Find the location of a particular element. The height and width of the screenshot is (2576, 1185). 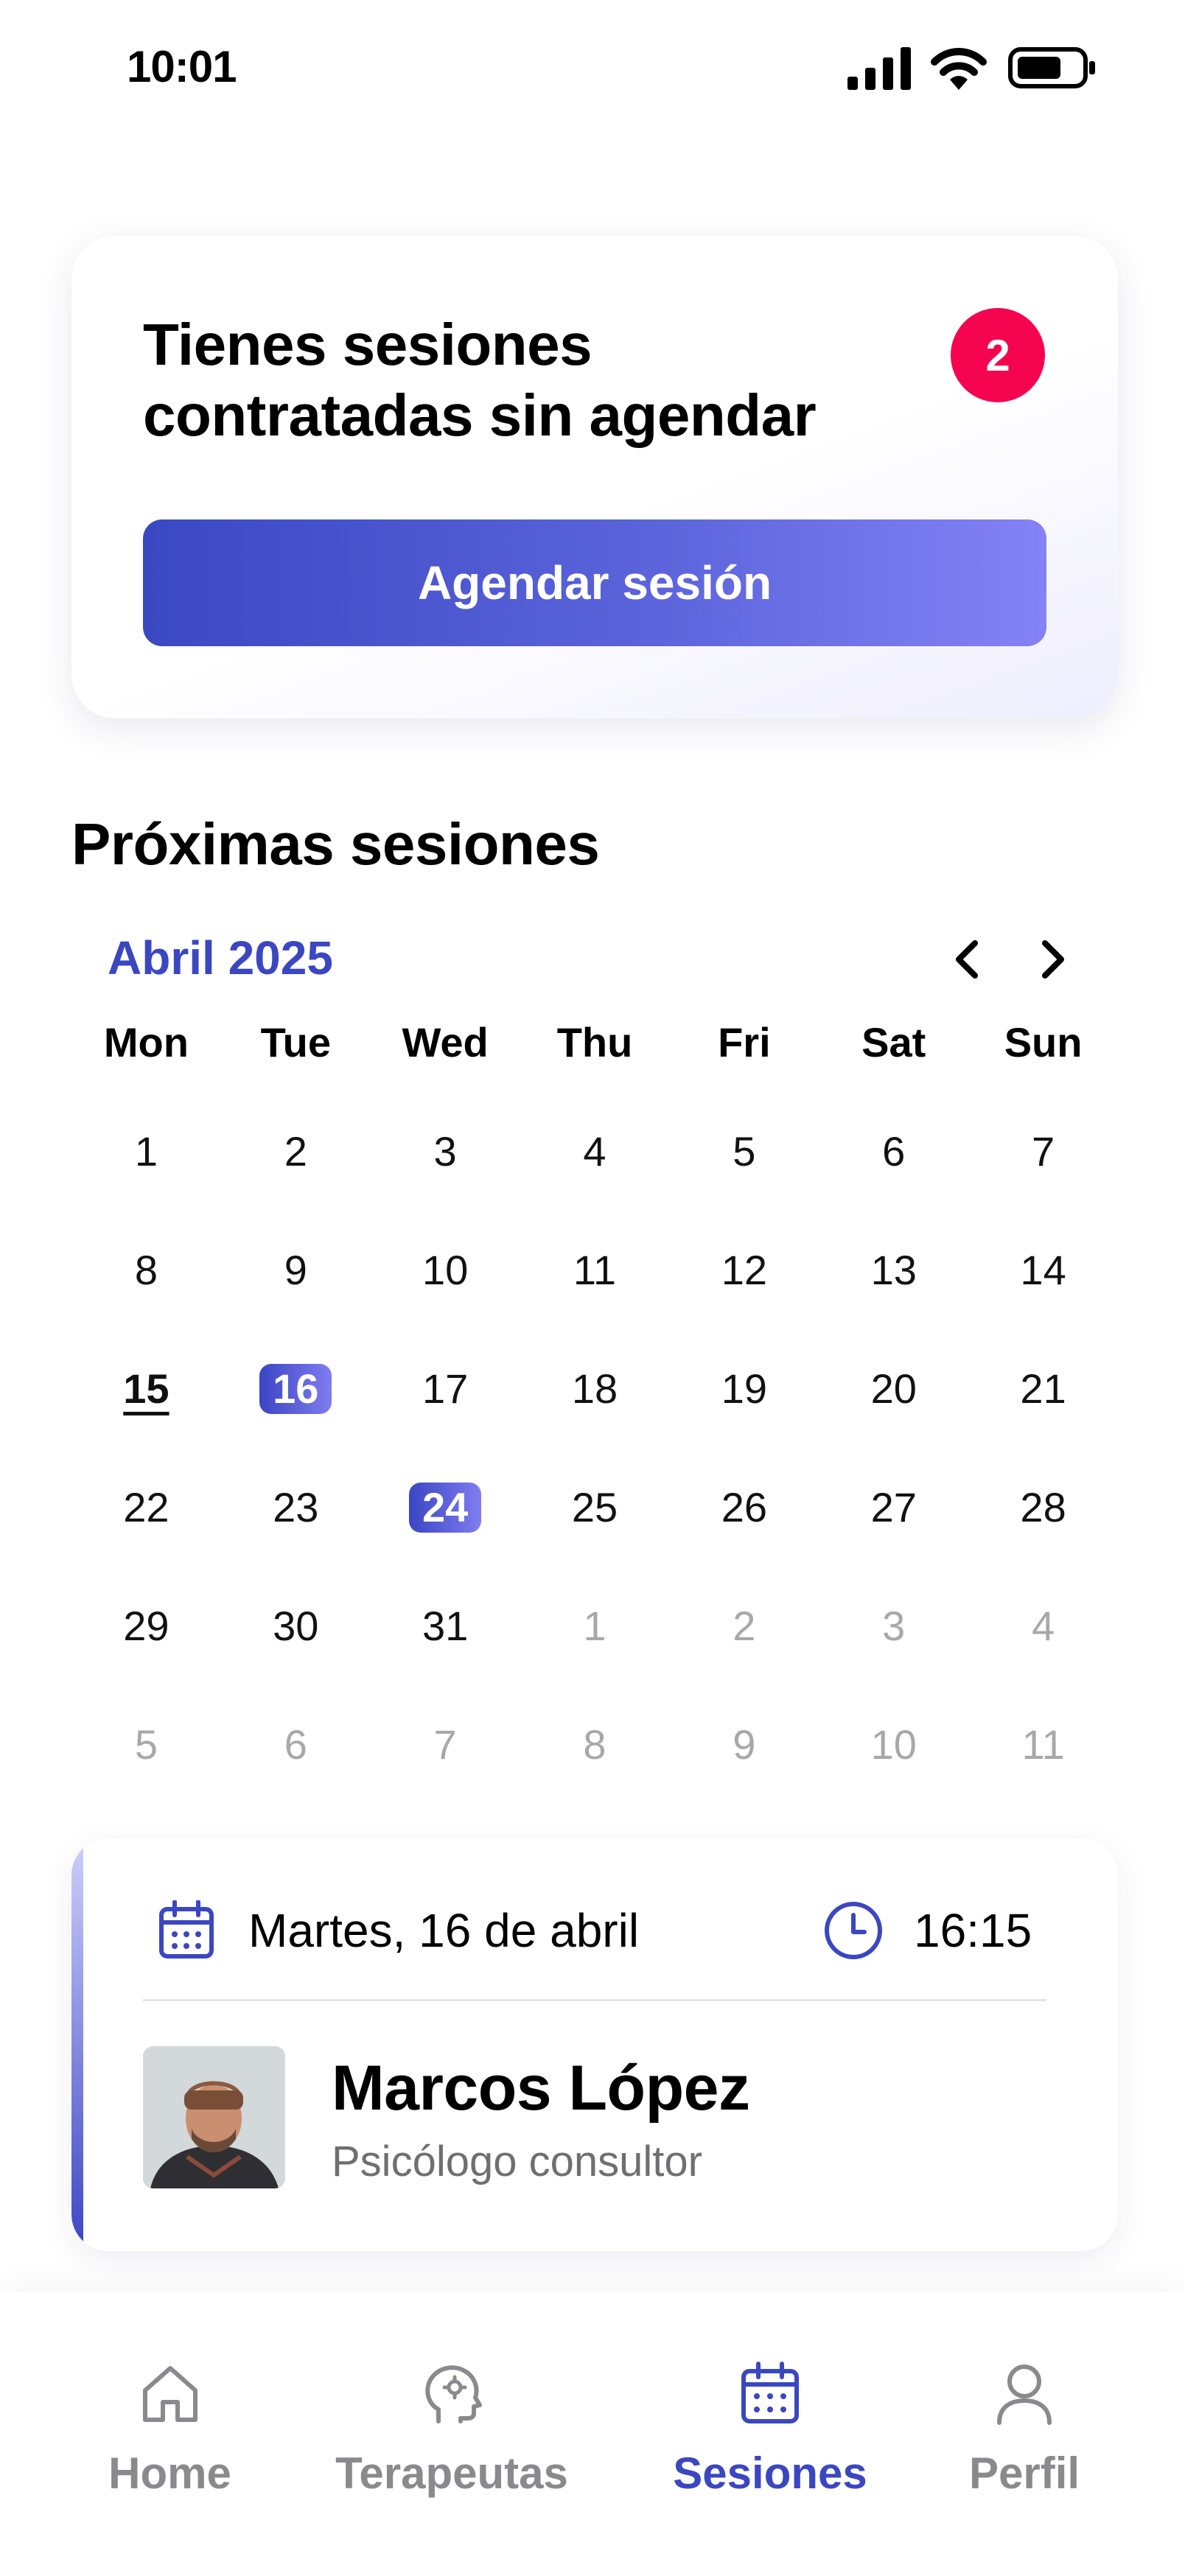

calendar-weekday-header: Mon Tue Wed Thu Fri Sat Sun is located at coordinates (594, 1047).